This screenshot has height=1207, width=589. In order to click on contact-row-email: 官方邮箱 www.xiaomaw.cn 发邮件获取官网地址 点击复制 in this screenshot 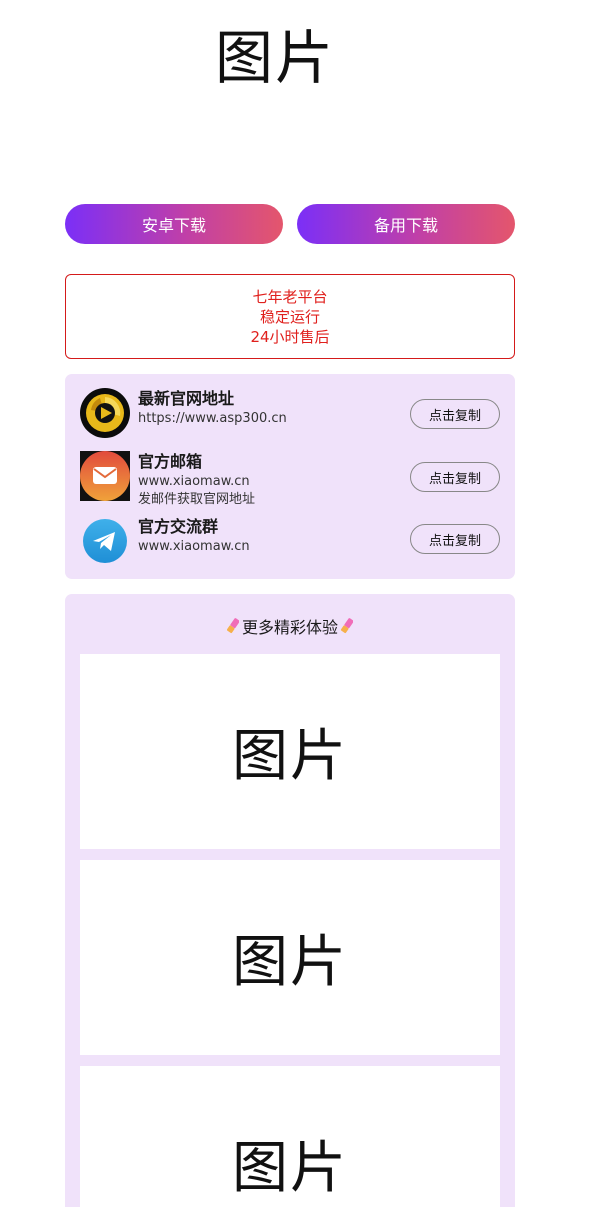, I will do `click(290, 480)`.